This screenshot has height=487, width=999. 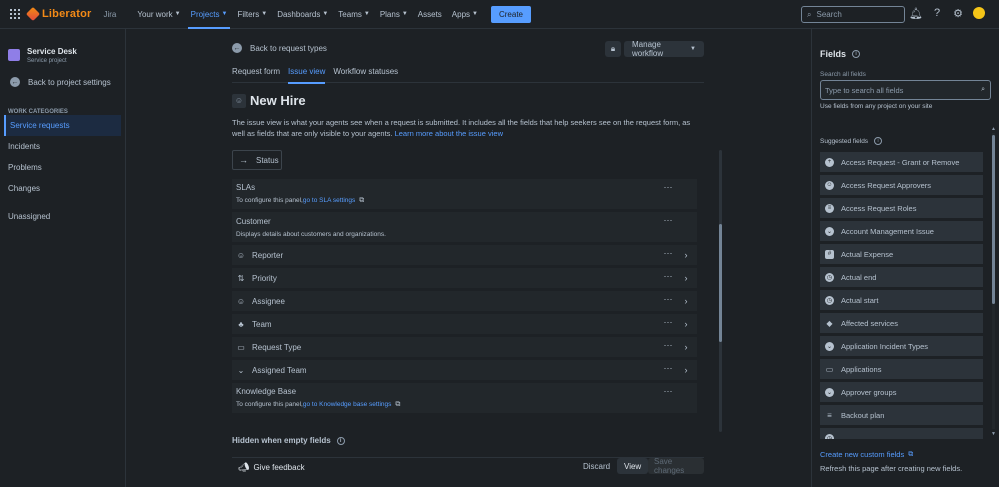 I want to click on nav-item-plans: Plans ▼, so click(x=394, y=14).